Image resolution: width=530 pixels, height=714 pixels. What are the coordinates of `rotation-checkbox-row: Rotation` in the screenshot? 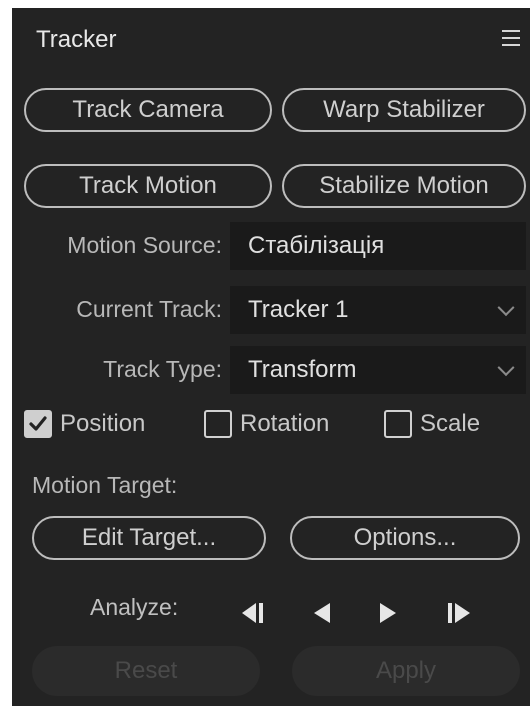 It's located at (266, 424).